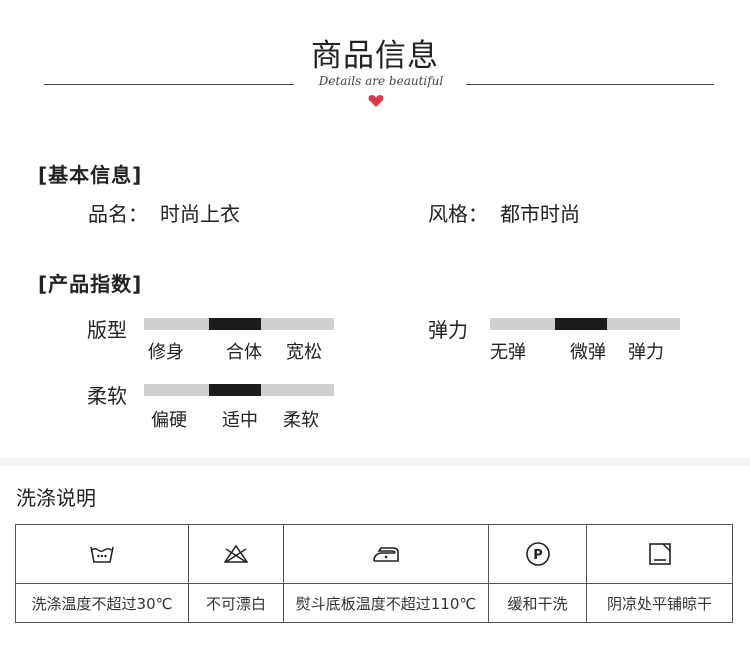 This screenshot has height=660, width=750. I want to click on wash-30-icon, so click(102, 554).